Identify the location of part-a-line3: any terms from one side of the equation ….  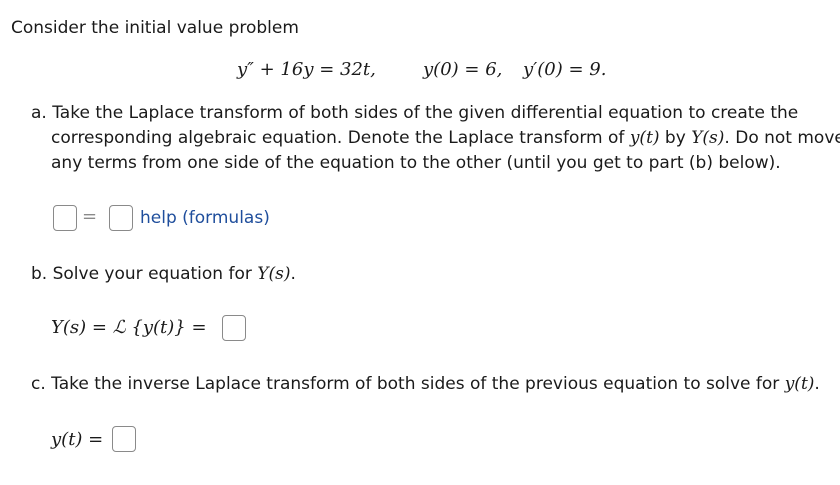
(416, 163).